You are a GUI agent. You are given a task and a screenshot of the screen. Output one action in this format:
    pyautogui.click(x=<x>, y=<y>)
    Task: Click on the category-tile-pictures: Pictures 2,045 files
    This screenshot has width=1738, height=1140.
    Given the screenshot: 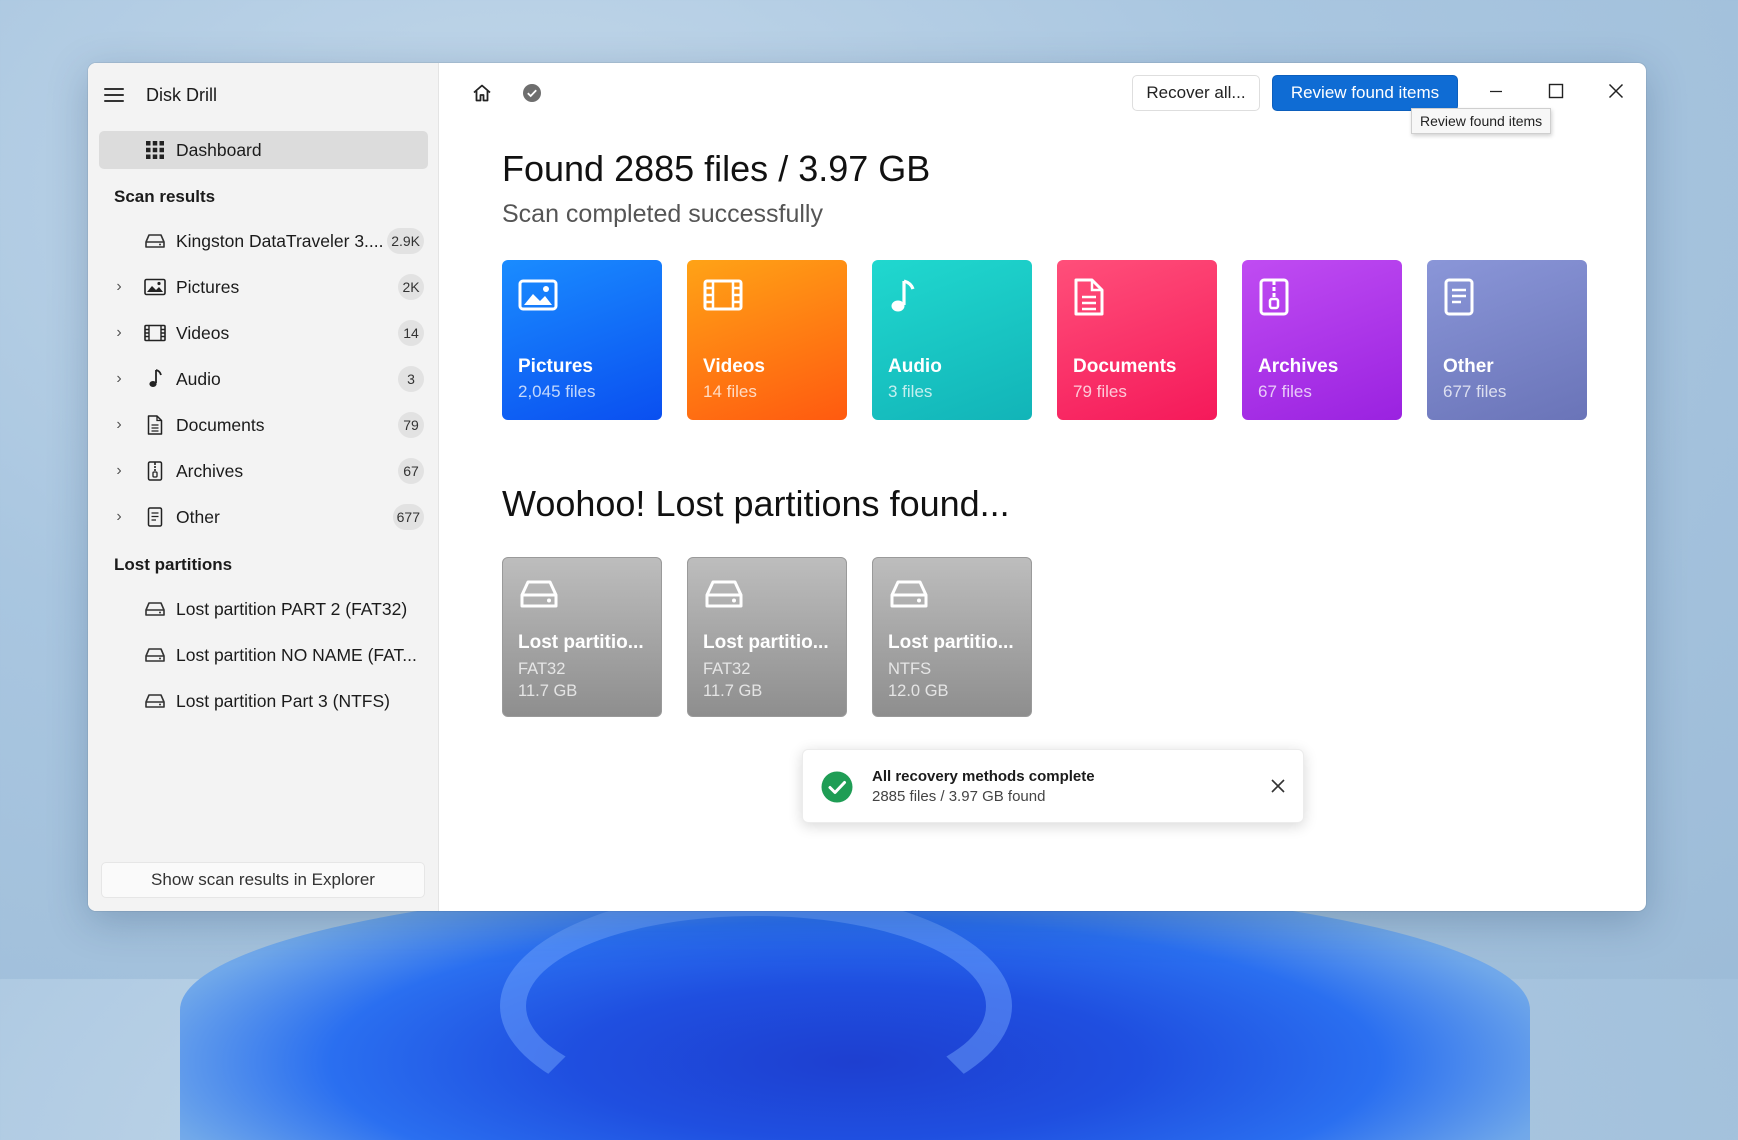 What is the action you would take?
    pyautogui.click(x=582, y=340)
    